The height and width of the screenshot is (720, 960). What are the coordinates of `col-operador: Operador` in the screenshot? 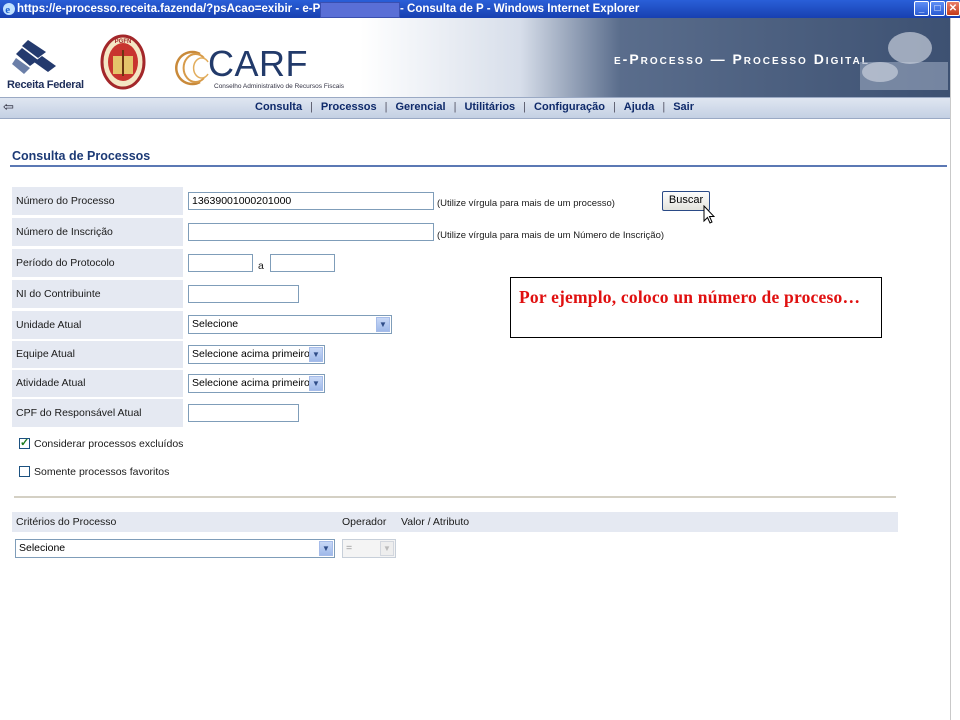 It's located at (364, 522).